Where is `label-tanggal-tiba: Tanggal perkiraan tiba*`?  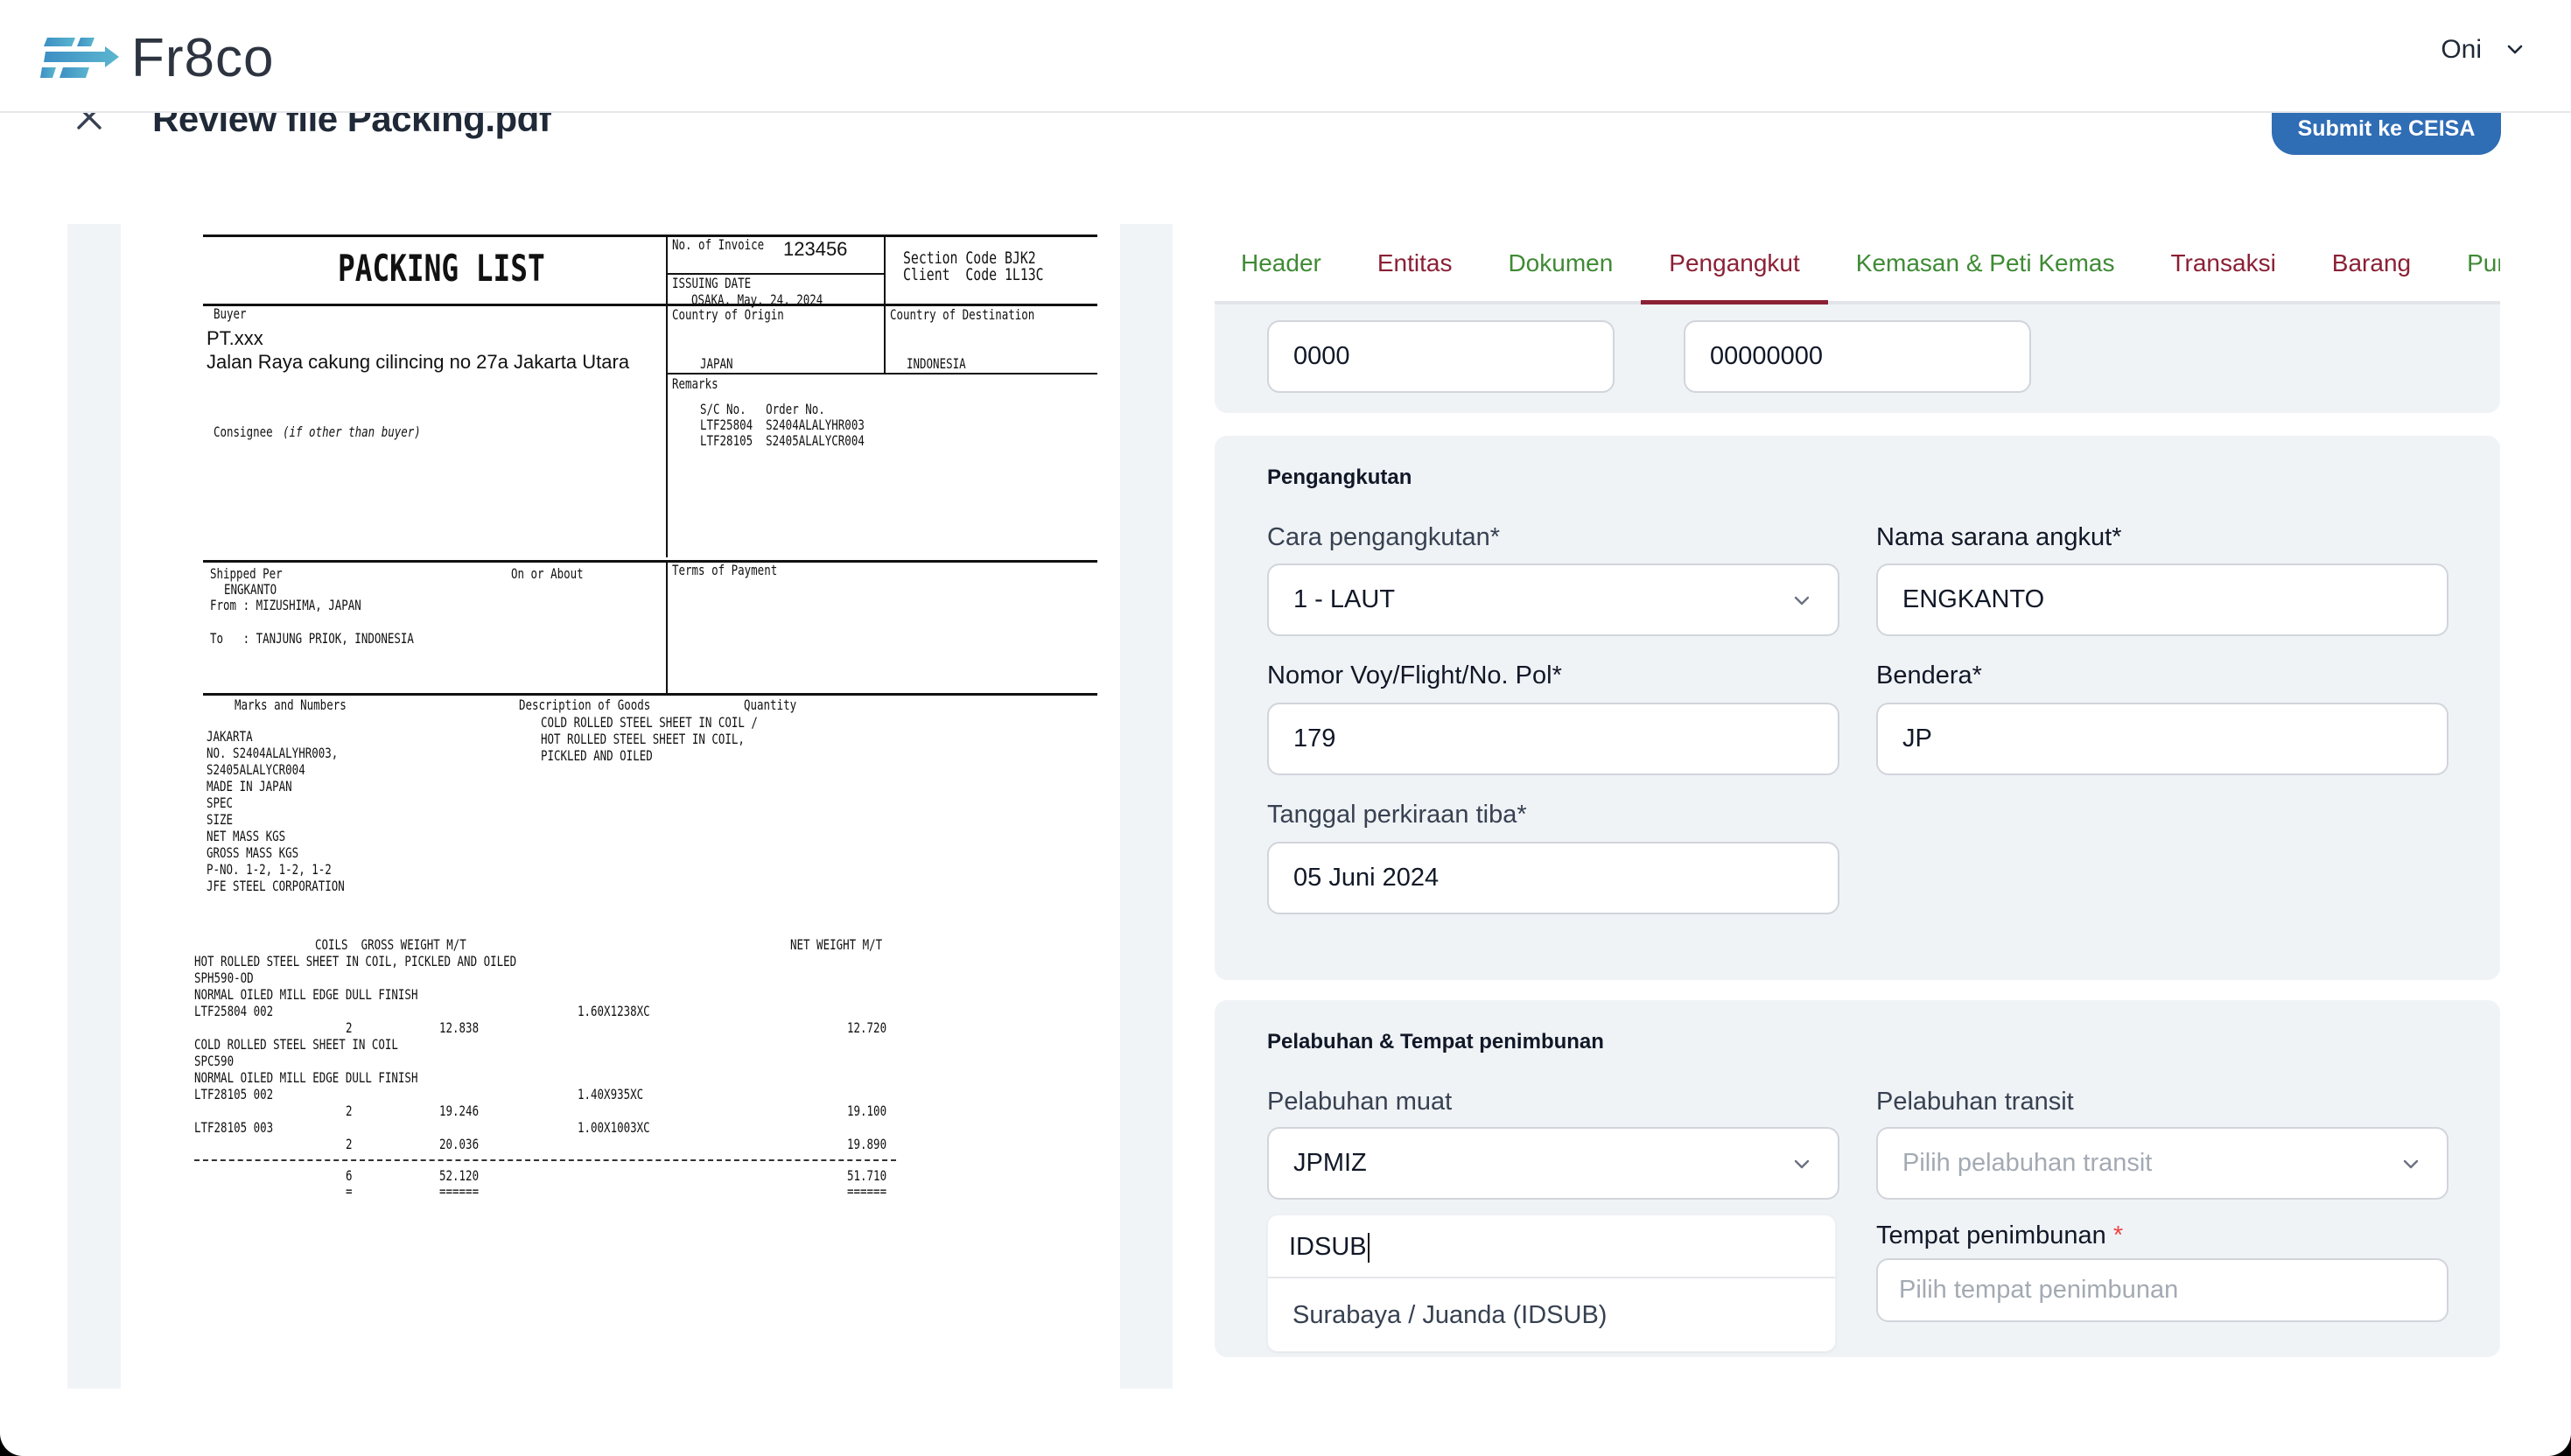 label-tanggal-tiba: Tanggal perkiraan tiba* is located at coordinates (1397, 815).